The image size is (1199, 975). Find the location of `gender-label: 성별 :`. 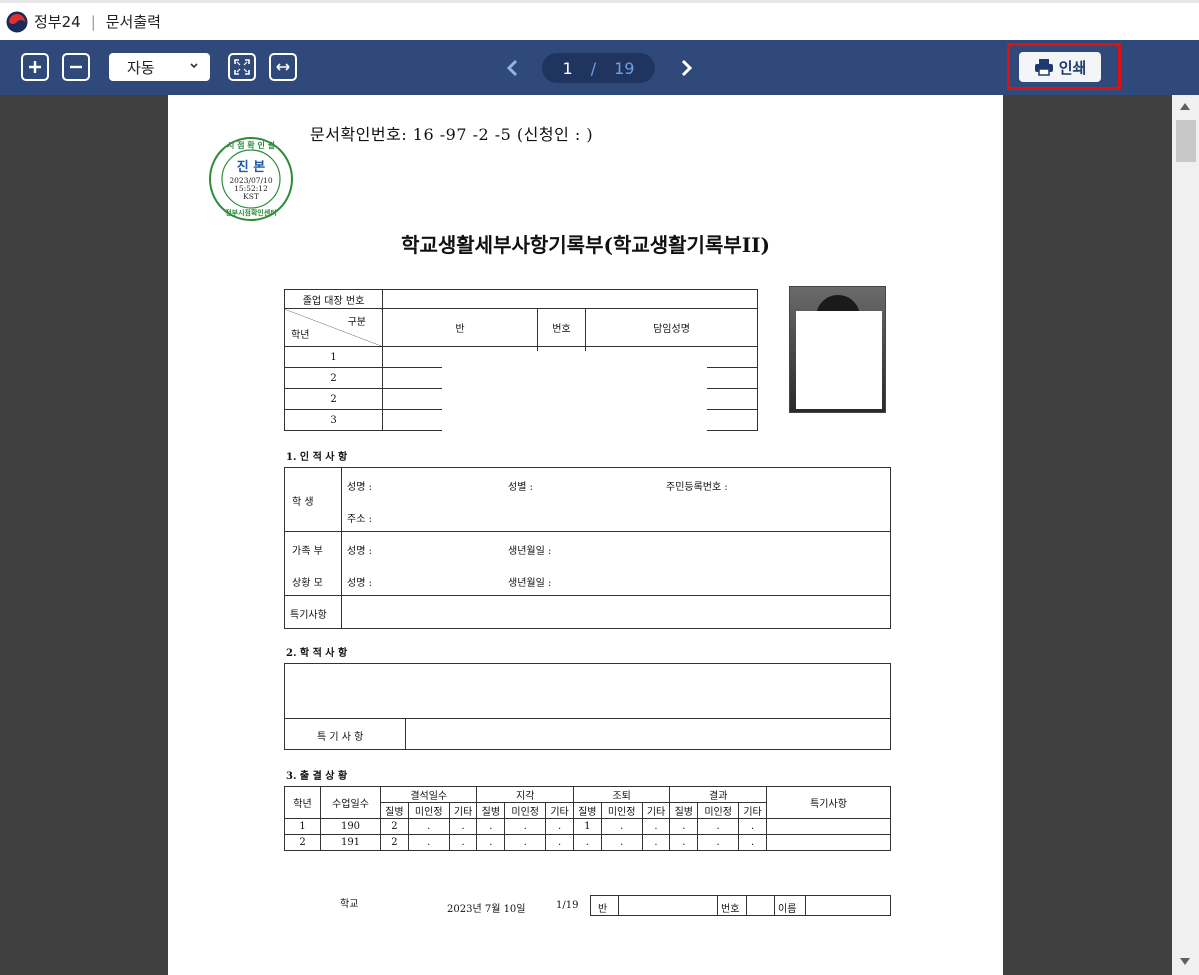

gender-label: 성별 : is located at coordinates (520, 487).